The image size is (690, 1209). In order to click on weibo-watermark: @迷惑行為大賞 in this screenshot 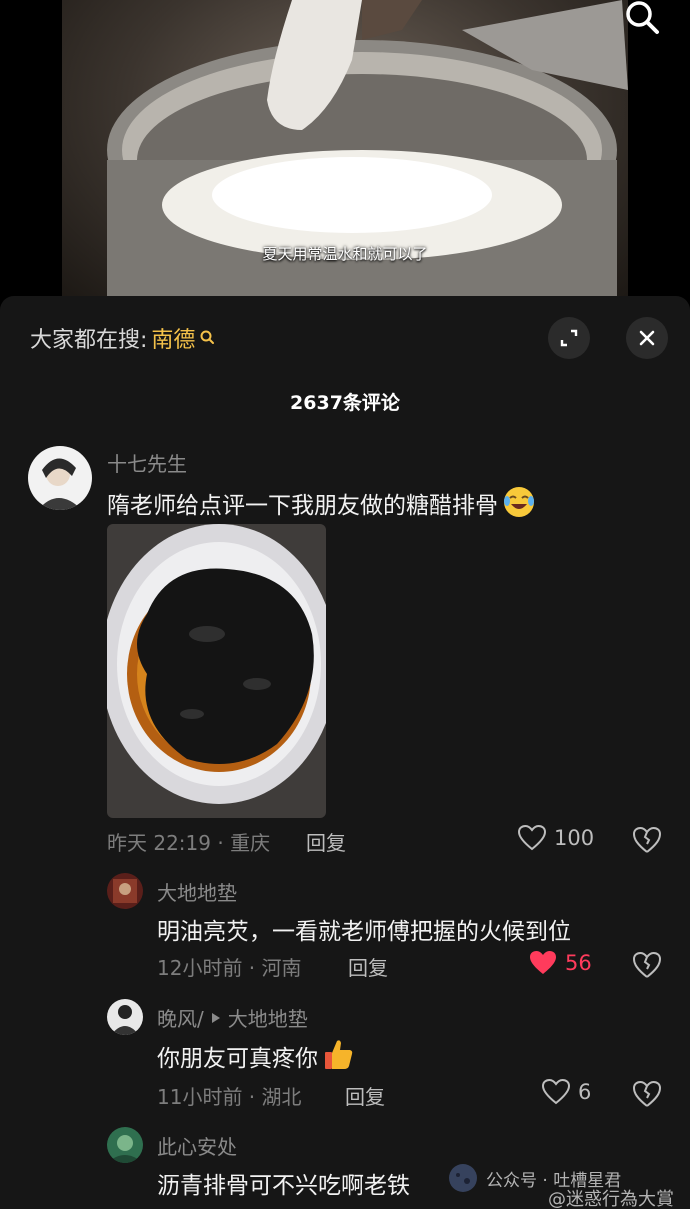, I will do `click(611, 1197)`.